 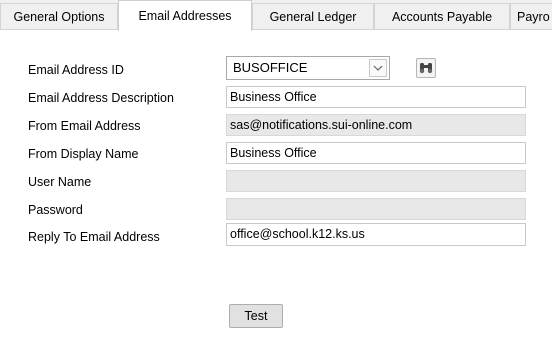 I want to click on password-field, so click(x=376, y=209).